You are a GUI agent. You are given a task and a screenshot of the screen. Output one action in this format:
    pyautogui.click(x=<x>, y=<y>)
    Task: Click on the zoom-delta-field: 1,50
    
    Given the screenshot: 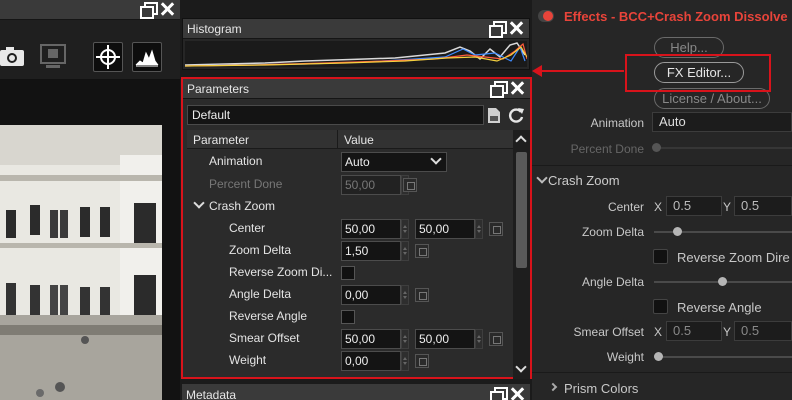 What is the action you would take?
    pyautogui.click(x=371, y=251)
    